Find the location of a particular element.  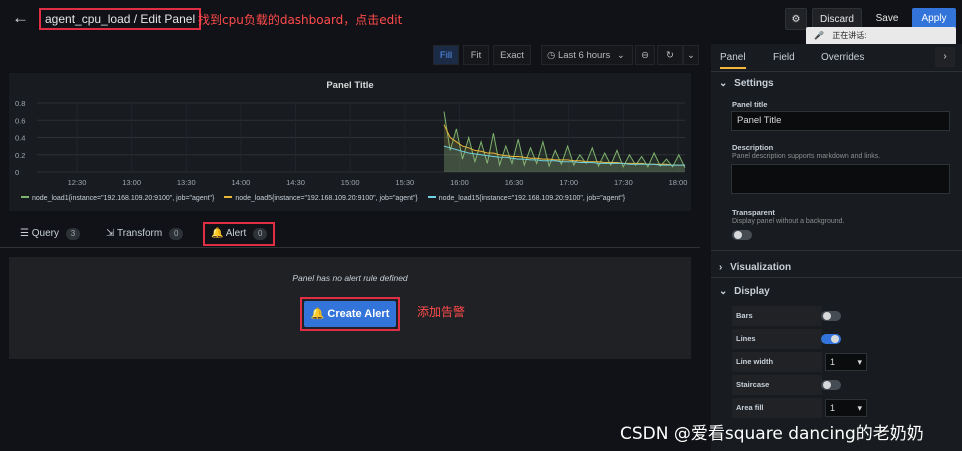

display-option-label: Line width is located at coordinates (777, 362).